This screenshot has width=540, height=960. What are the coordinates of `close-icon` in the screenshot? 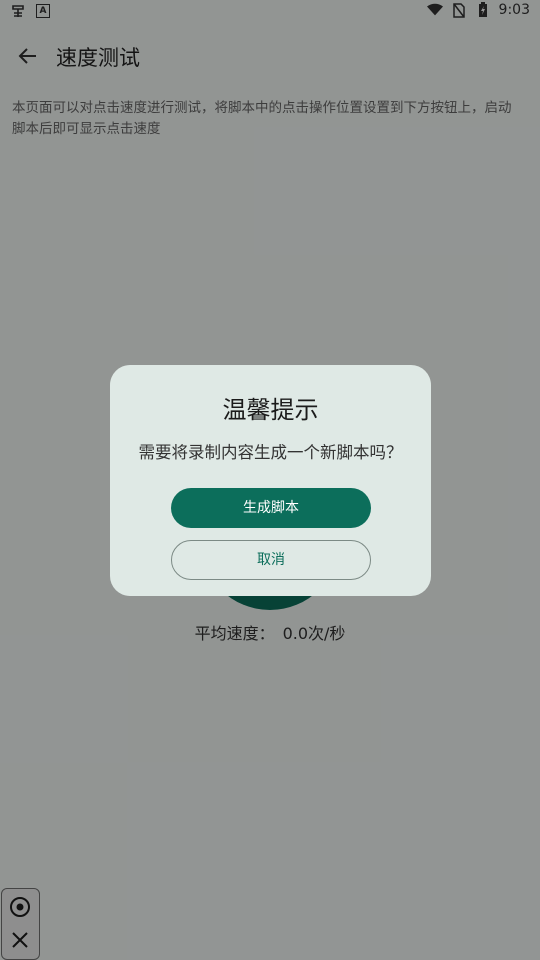 It's located at (20, 940).